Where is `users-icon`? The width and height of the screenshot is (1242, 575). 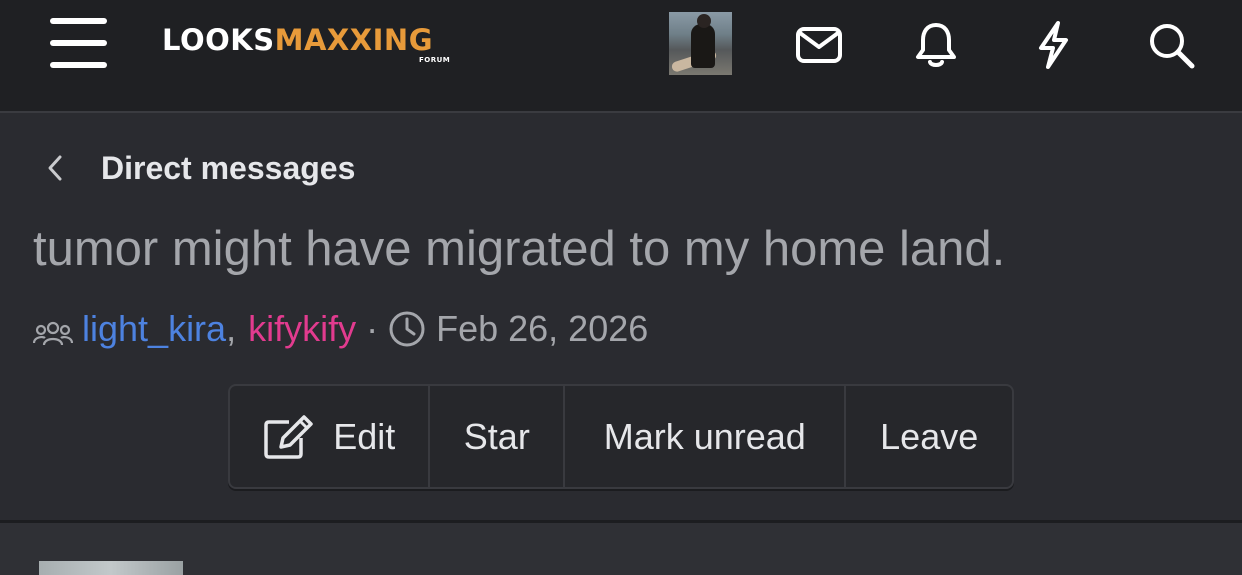 users-icon is located at coordinates (53, 330).